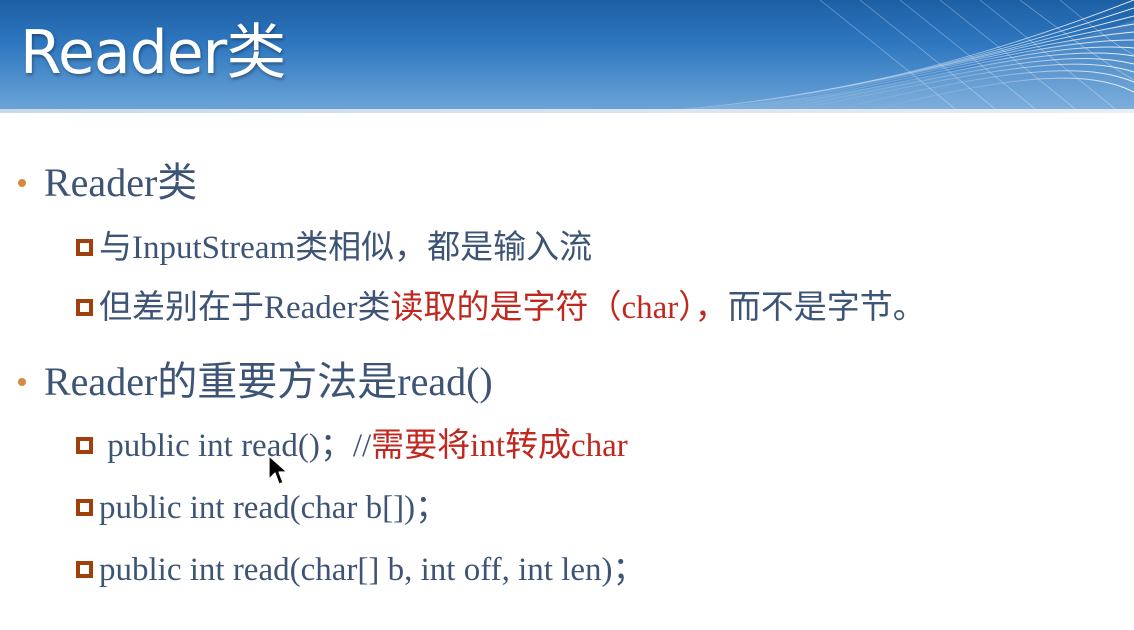  What do you see at coordinates (559, 308) in the screenshot?
I see `sub-item-highlight: 读取的是字符（char），` at bounding box center [559, 308].